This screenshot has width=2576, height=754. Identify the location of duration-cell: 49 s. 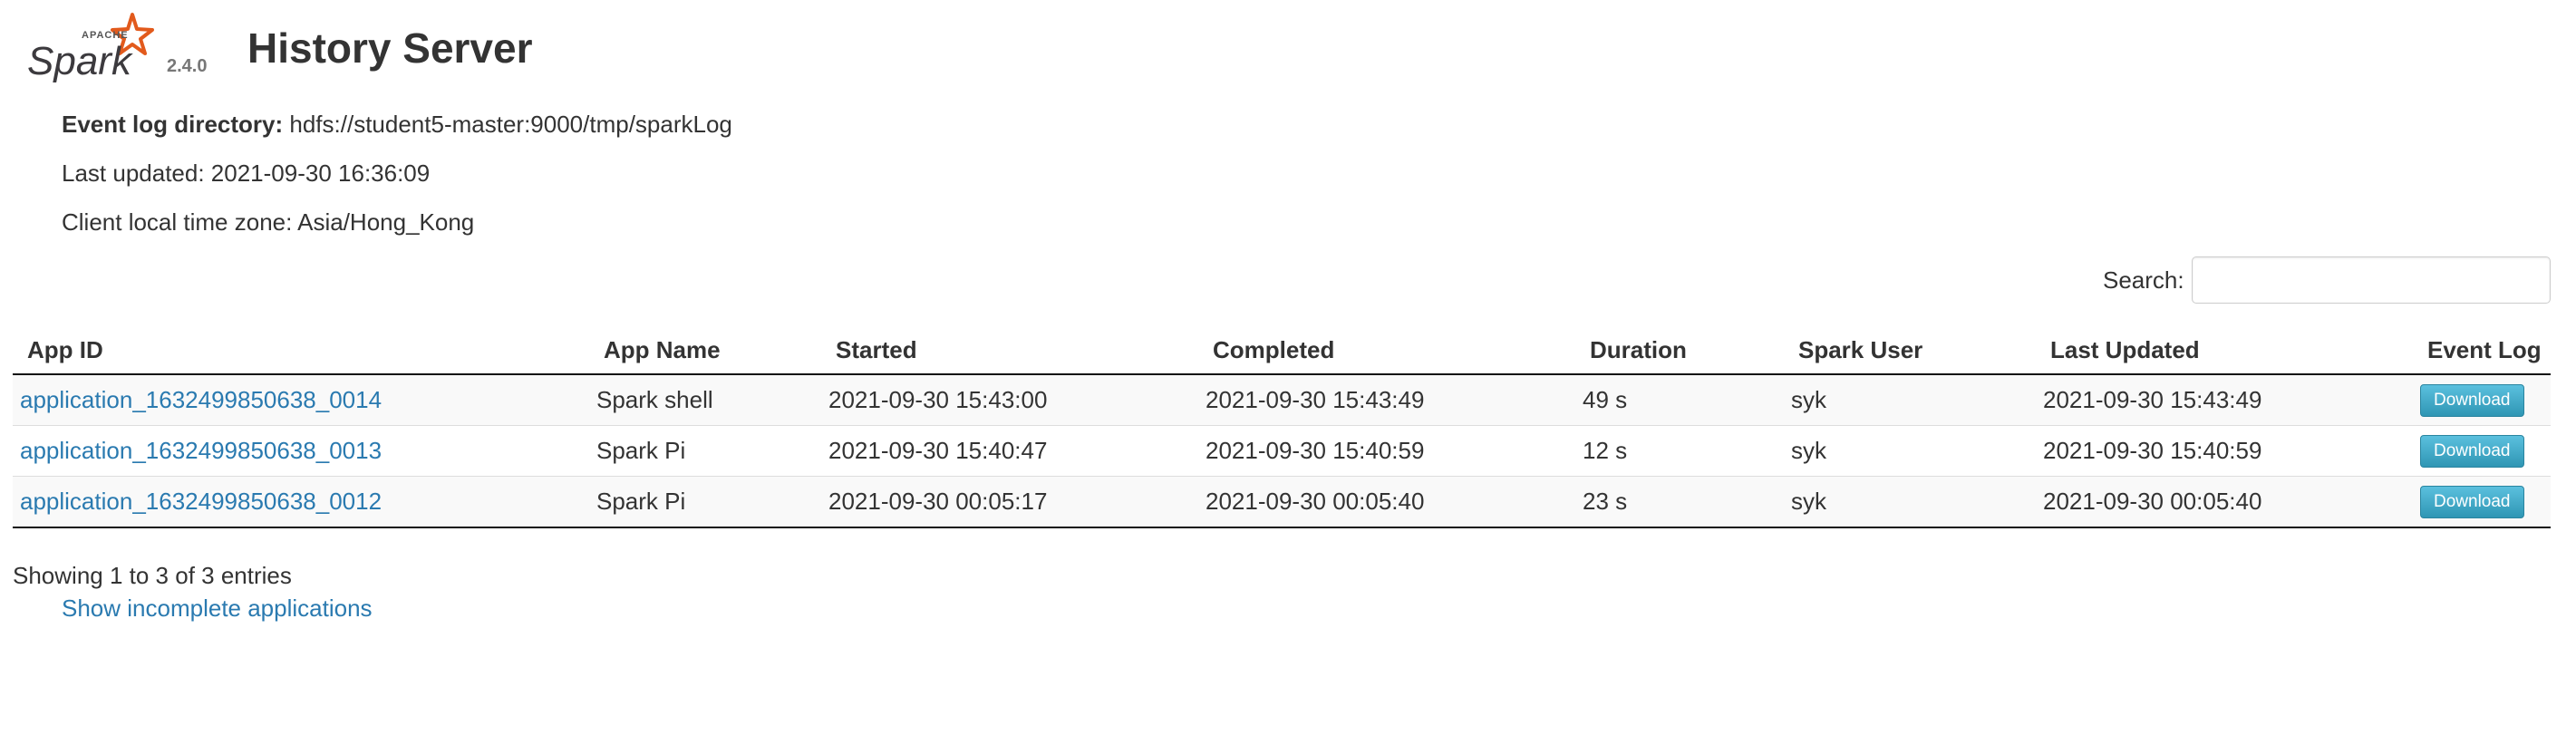
(1679, 400).